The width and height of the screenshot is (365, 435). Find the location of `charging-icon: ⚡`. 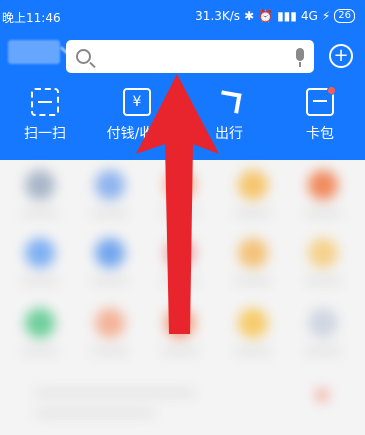

charging-icon: ⚡ is located at coordinates (326, 16).